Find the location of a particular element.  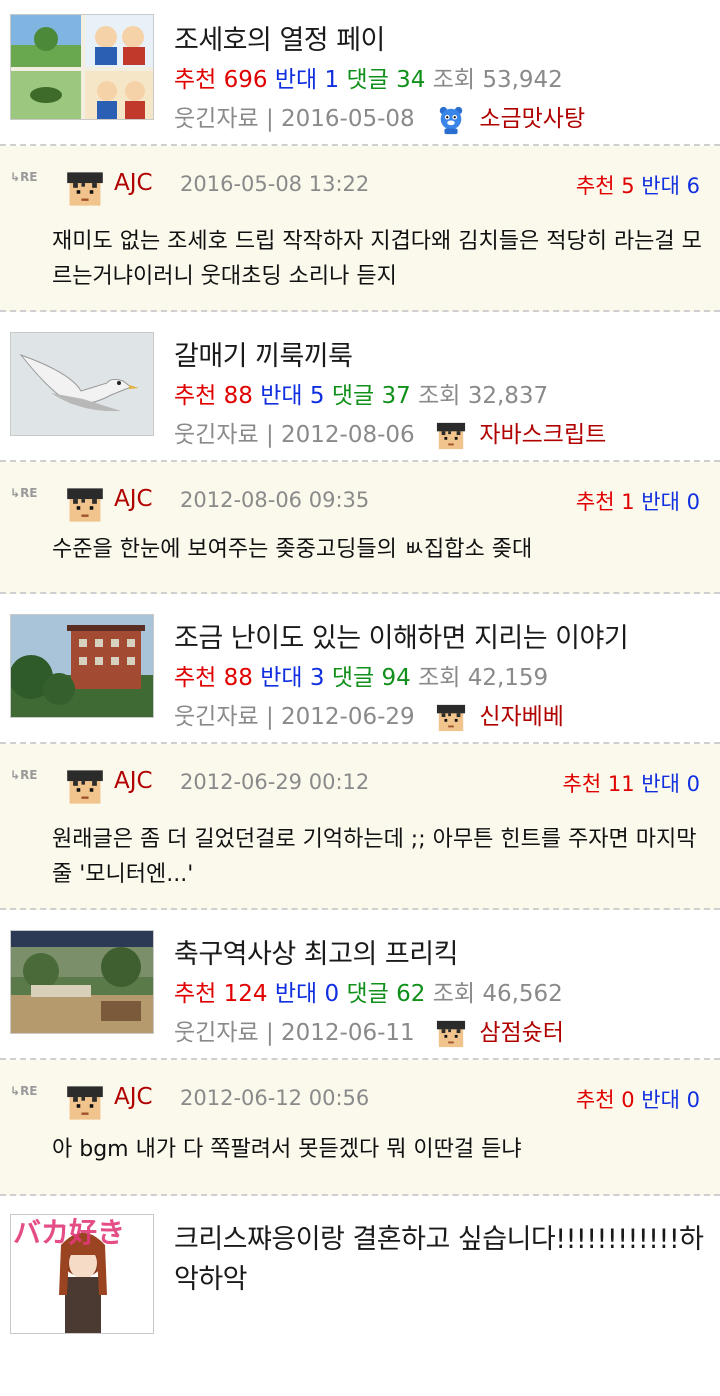

recommend-count: 124 is located at coordinates (245, 994).